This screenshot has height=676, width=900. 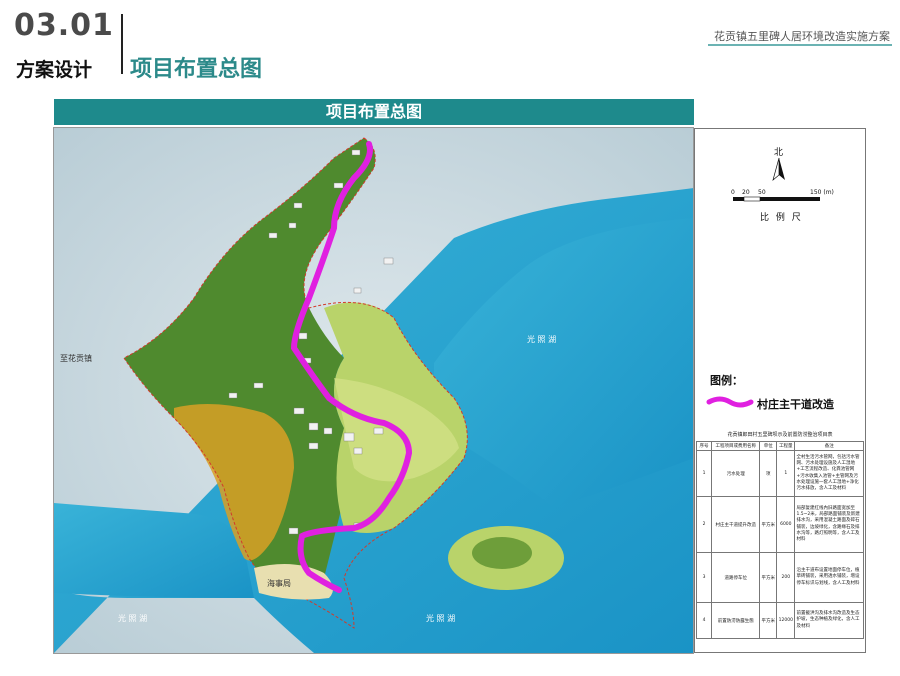 What do you see at coordinates (822, 192) in the screenshot?
I see `scale-tick-150: 150 (m)` at bounding box center [822, 192].